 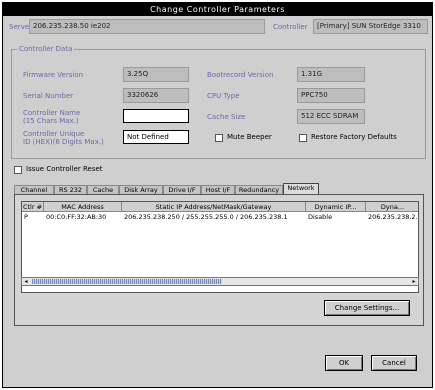 I want to click on scroll-right-arrow-icon: ▸, so click(x=414, y=281).